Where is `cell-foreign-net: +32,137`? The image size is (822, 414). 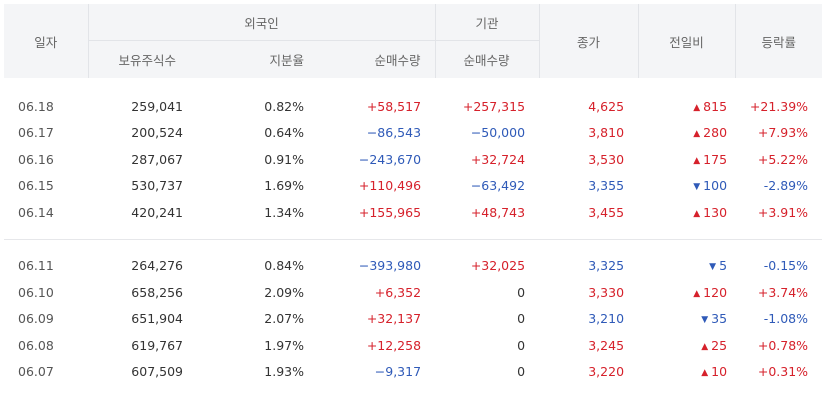 cell-foreign-net: +32,137 is located at coordinates (394, 319).